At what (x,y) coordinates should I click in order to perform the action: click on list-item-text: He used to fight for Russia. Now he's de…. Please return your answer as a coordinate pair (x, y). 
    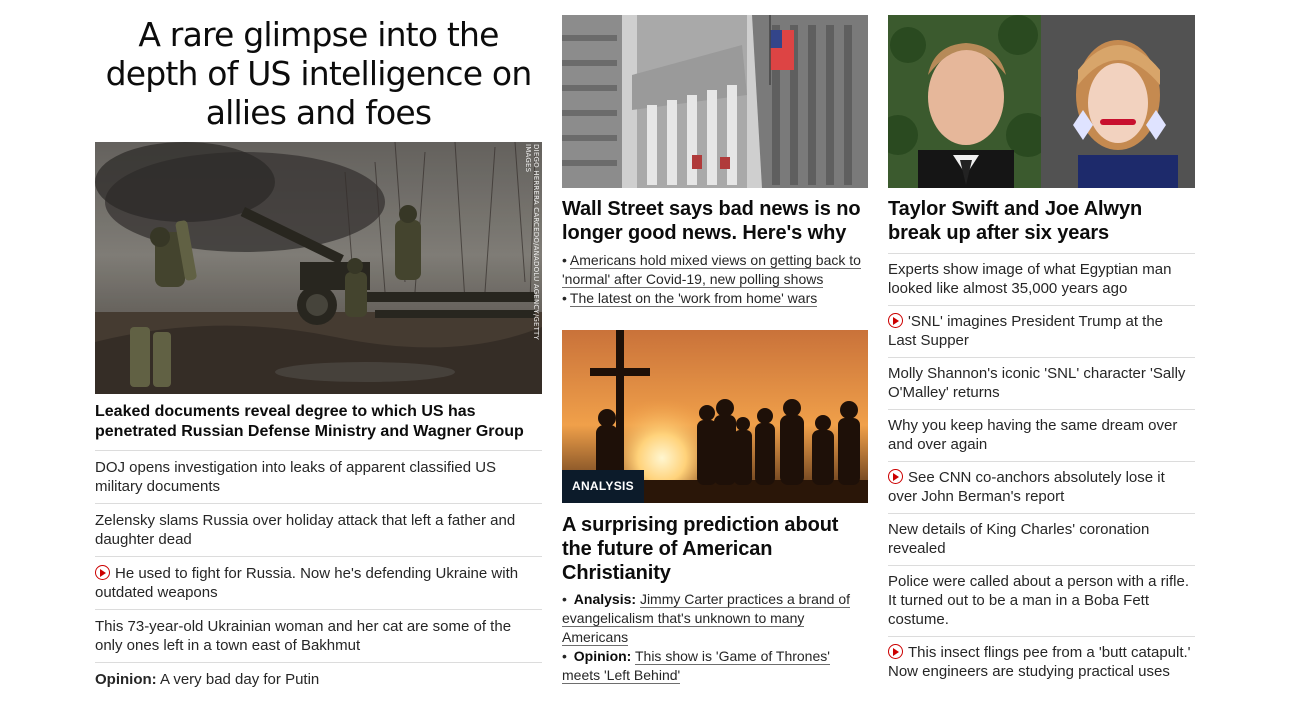
    Looking at the image, I should click on (307, 583).